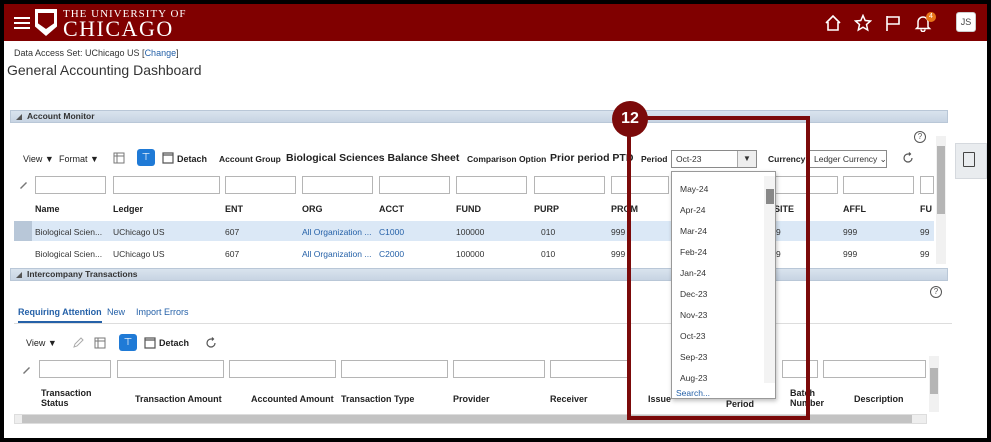 The image size is (991, 442). What do you see at coordinates (166, 185) in the screenshot?
I see `filter-ledger` at bounding box center [166, 185].